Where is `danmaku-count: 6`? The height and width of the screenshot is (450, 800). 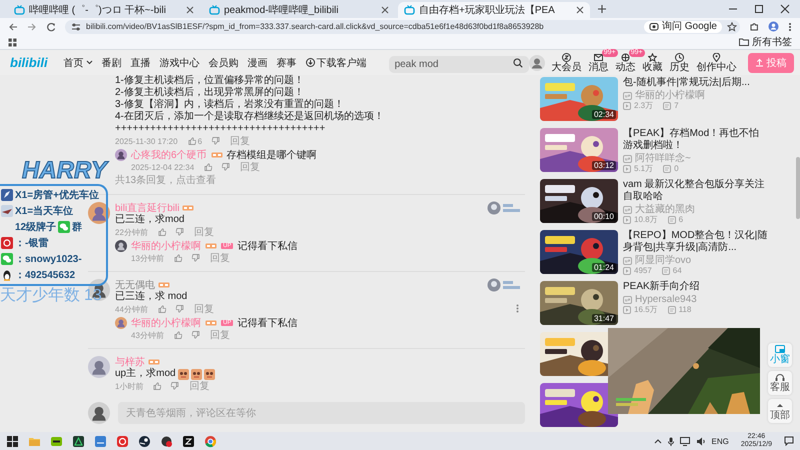
danmaku-count: 6 is located at coordinates (681, 220).